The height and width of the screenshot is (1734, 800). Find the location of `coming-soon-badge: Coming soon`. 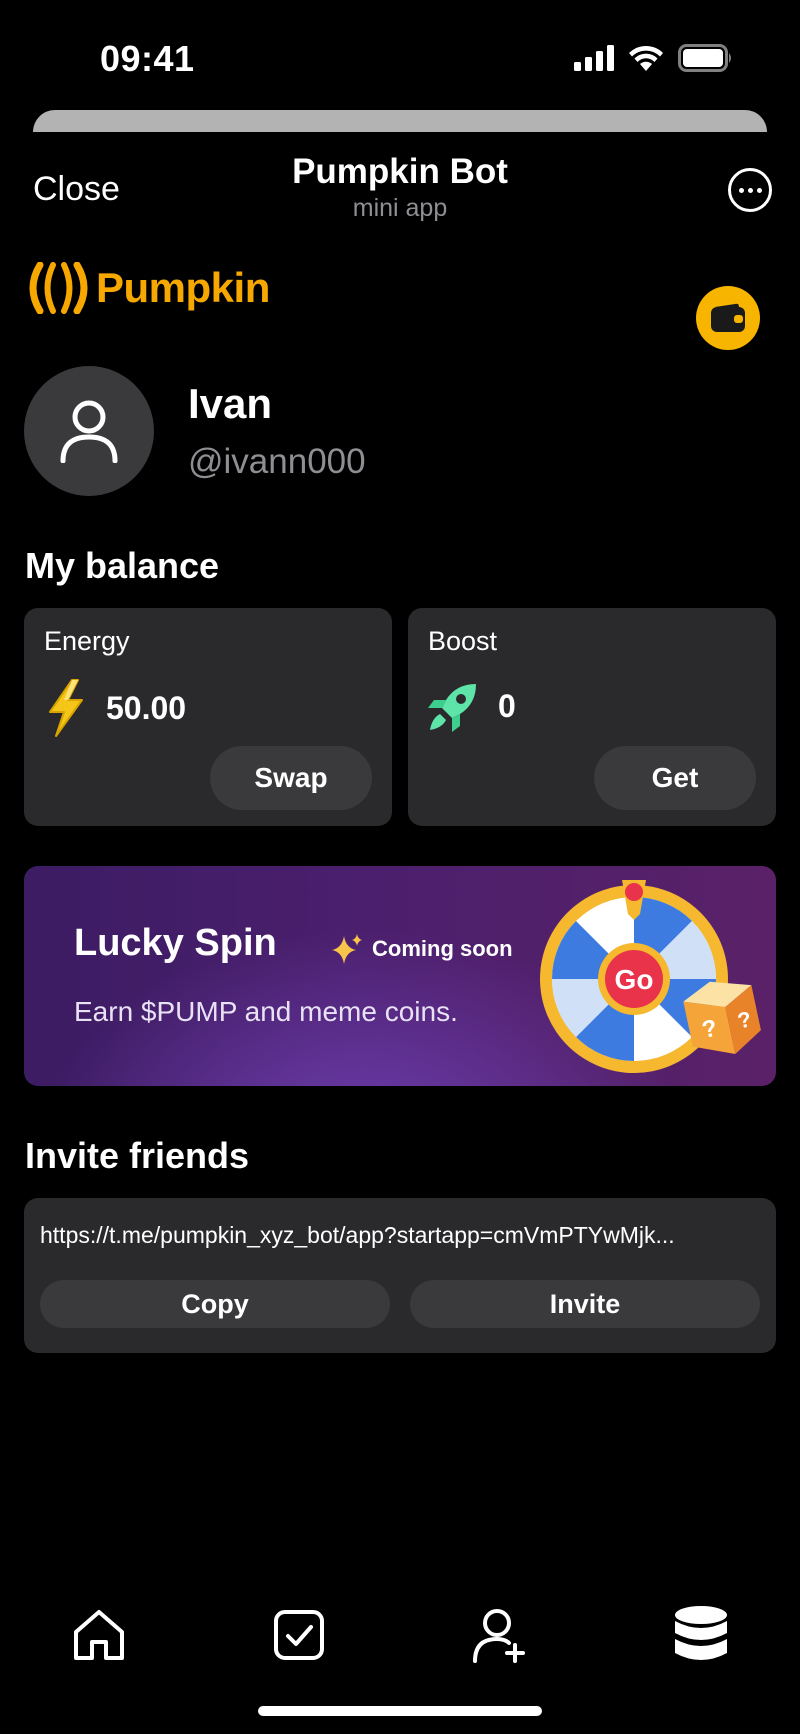

coming-soon-badge: Coming soon is located at coordinates (421, 949).